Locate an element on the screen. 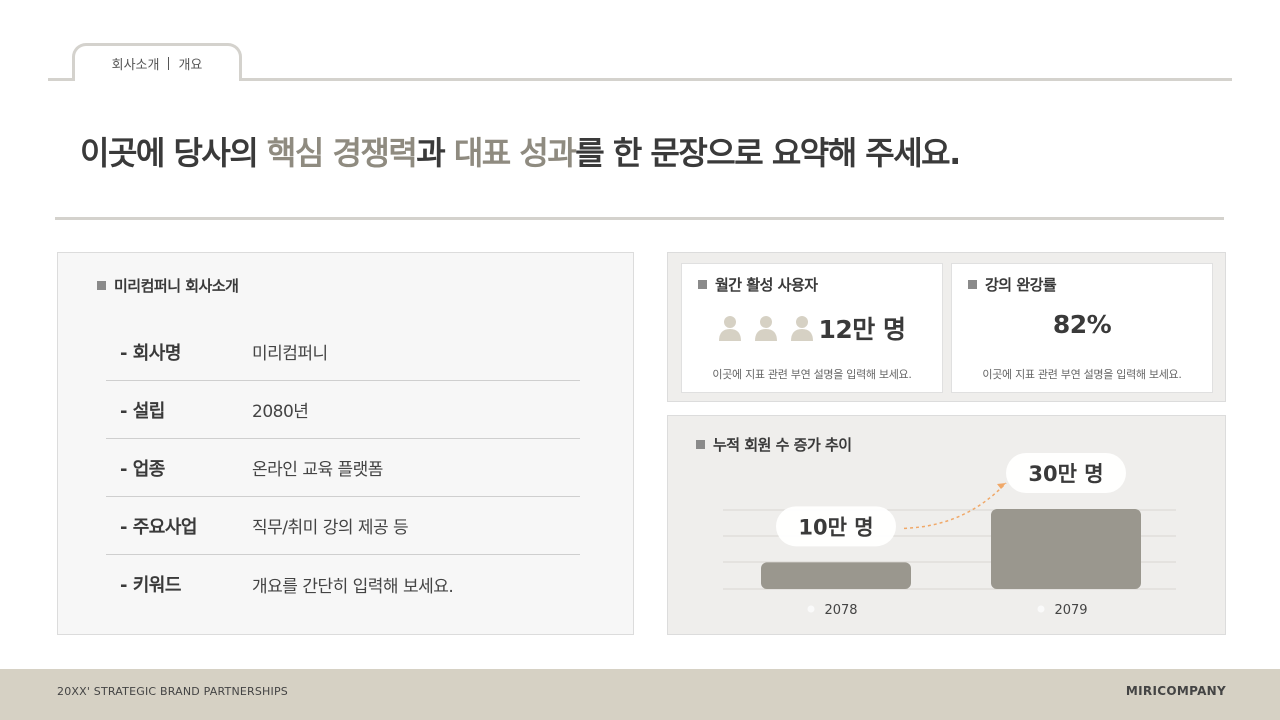 This screenshot has width=1280, height=720. tab-sub-label: 개요 is located at coordinates (190, 65).